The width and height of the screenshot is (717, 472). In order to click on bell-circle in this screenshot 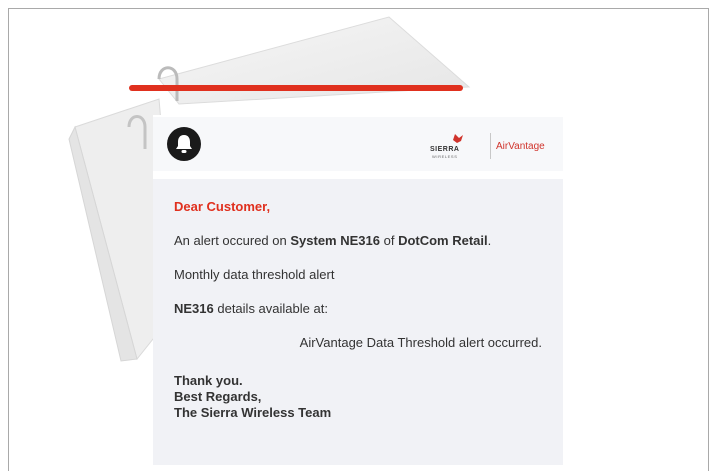, I will do `click(184, 144)`.